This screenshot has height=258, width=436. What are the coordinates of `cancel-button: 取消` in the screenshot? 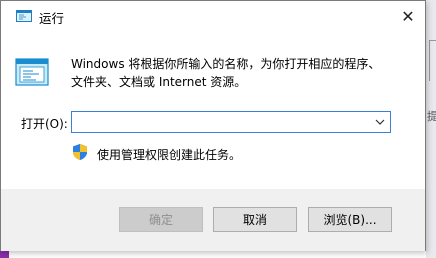 It's located at (255, 219).